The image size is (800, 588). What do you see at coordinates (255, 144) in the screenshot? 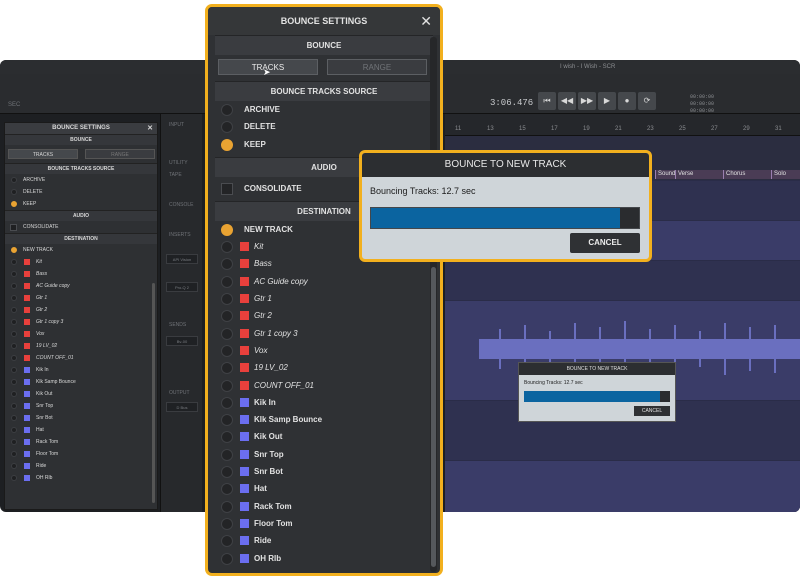
I see `option-label: KEEP` at bounding box center [255, 144].